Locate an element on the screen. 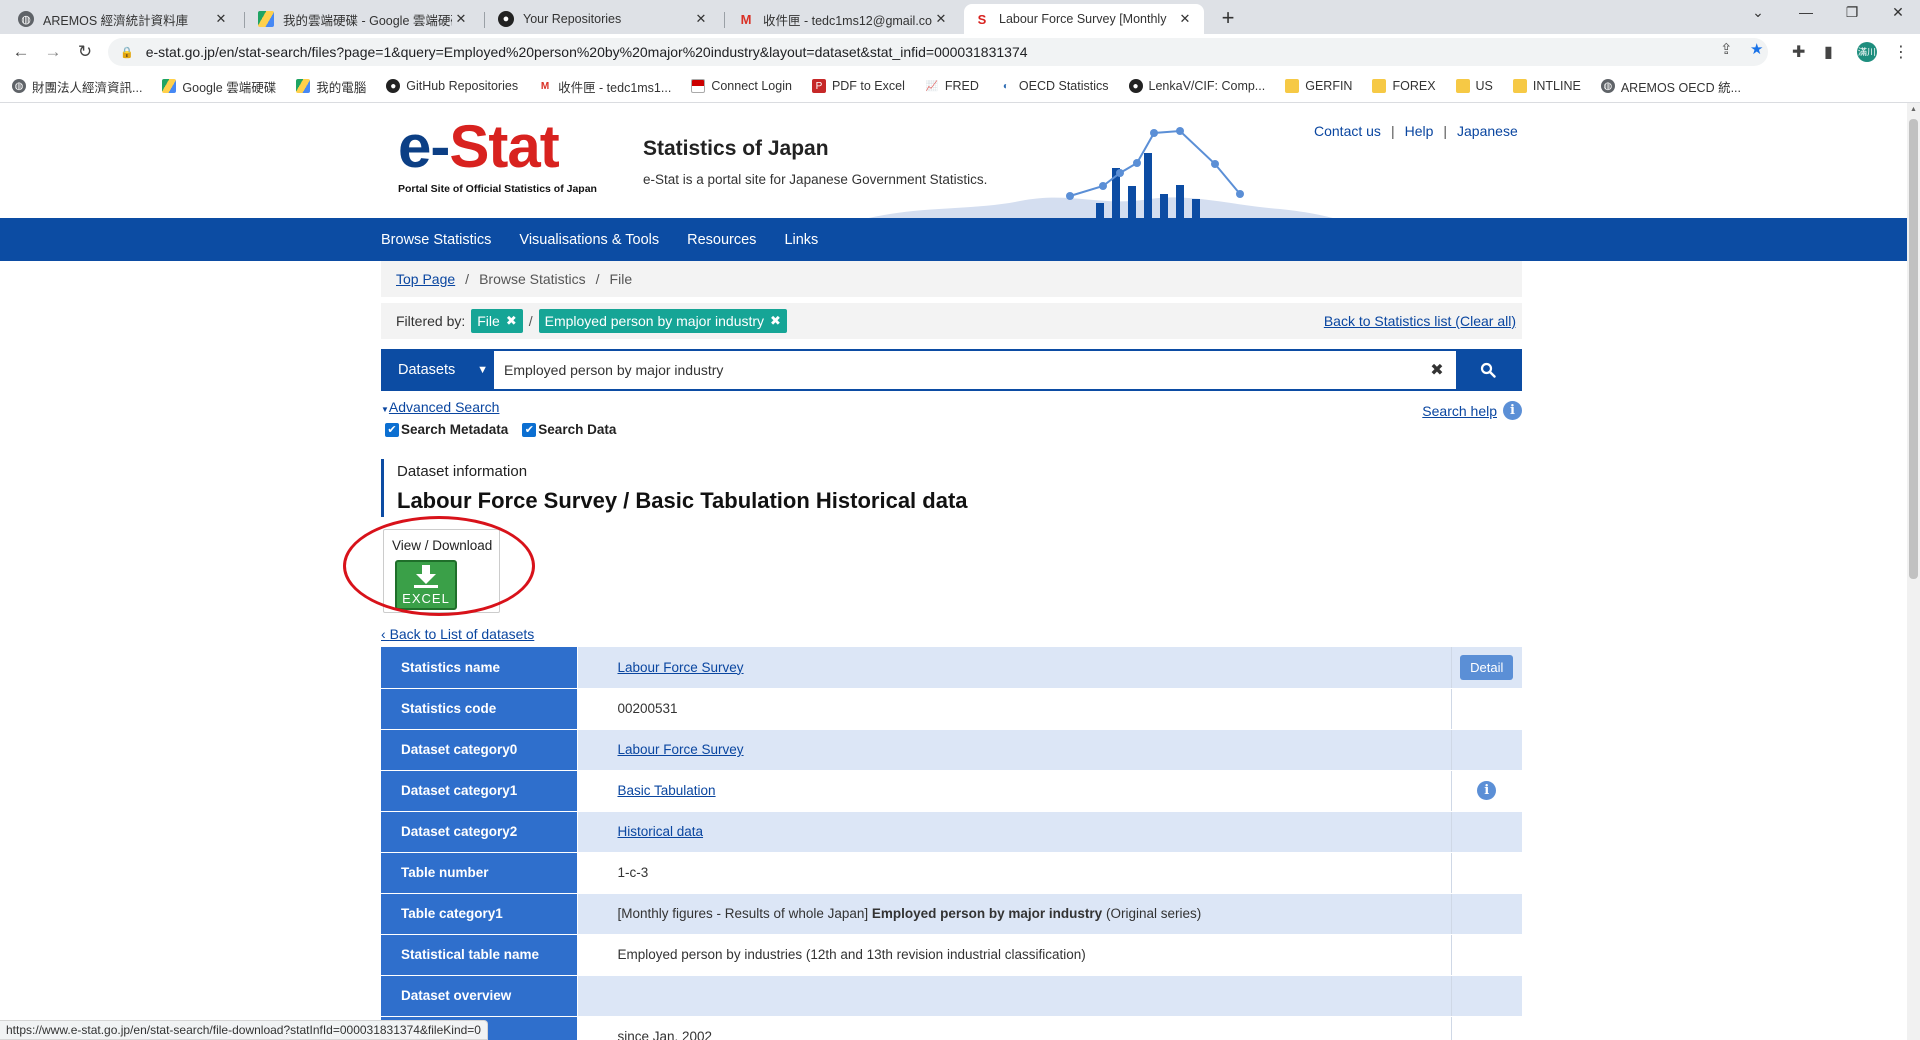 This screenshot has width=1920, height=1040. dataset-category1-link: Basic Tabulation is located at coordinates (667, 790).